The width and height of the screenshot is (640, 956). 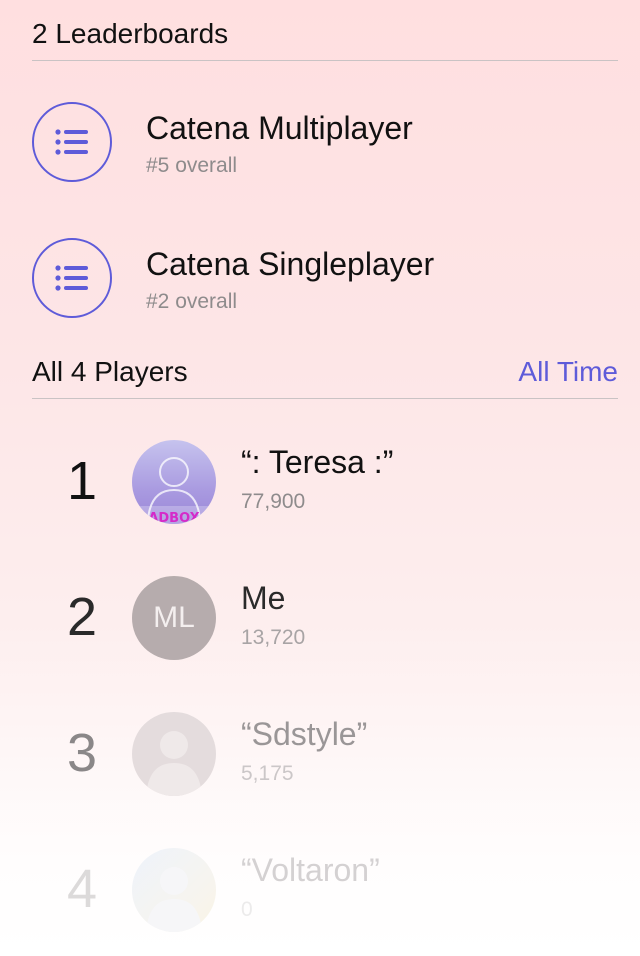 I want to click on players-header: All 4 Players All Time, so click(x=325, y=372).